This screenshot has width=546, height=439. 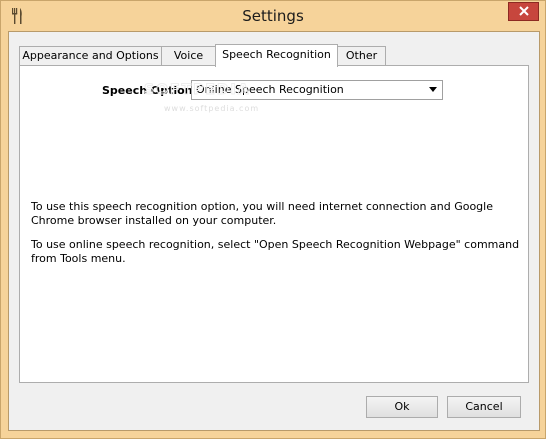 What do you see at coordinates (211, 108) in the screenshot?
I see `watermark-url: www.softpedia.com` at bounding box center [211, 108].